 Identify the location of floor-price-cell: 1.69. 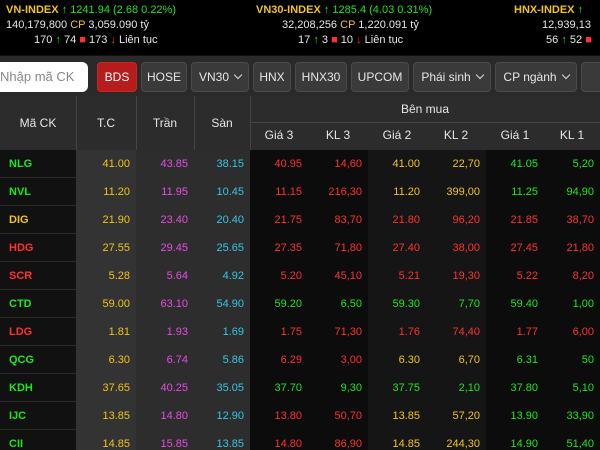
(222, 332).